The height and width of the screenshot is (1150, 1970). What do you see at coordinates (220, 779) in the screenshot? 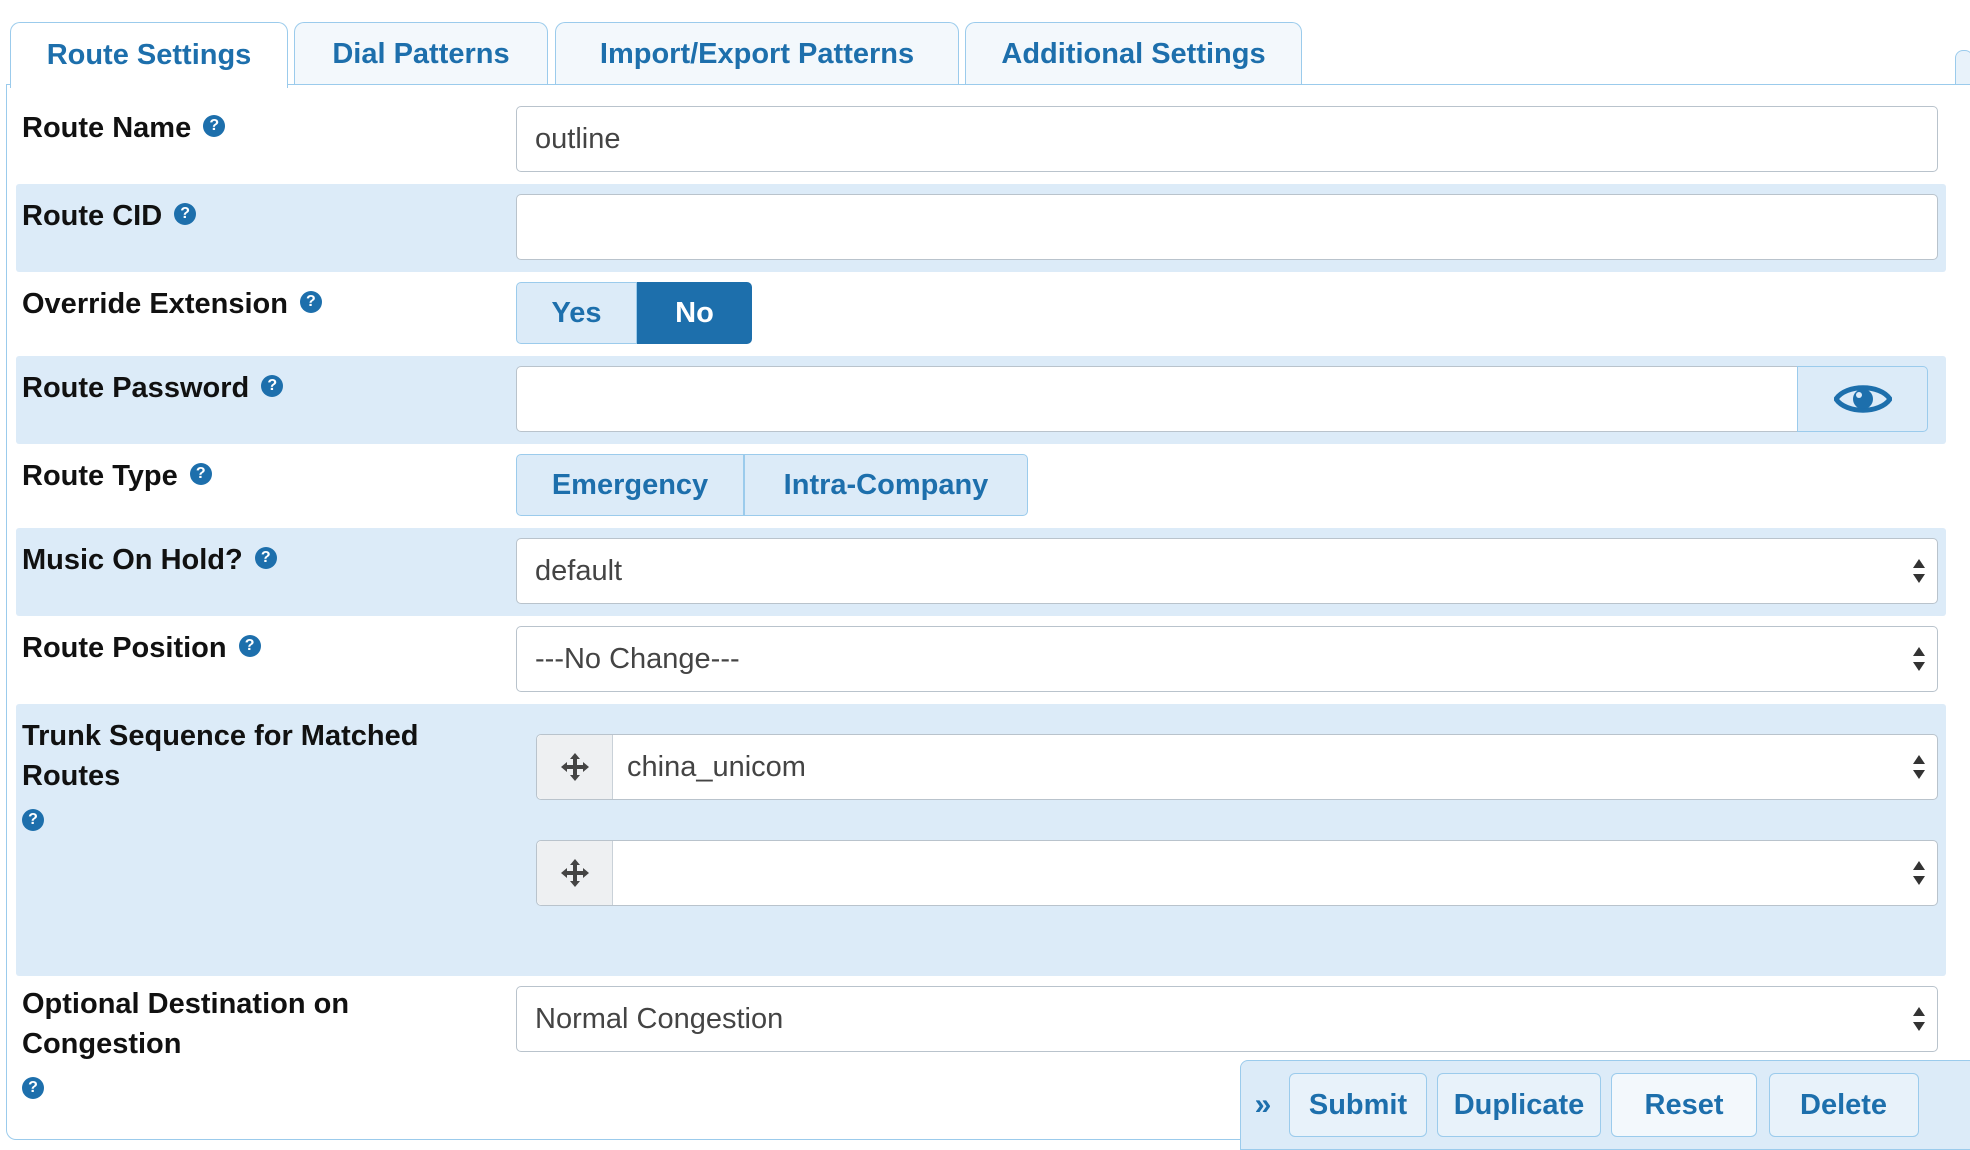
I see `trunk-sequence-label: Trunk Sequence for Matched Routes ?` at bounding box center [220, 779].